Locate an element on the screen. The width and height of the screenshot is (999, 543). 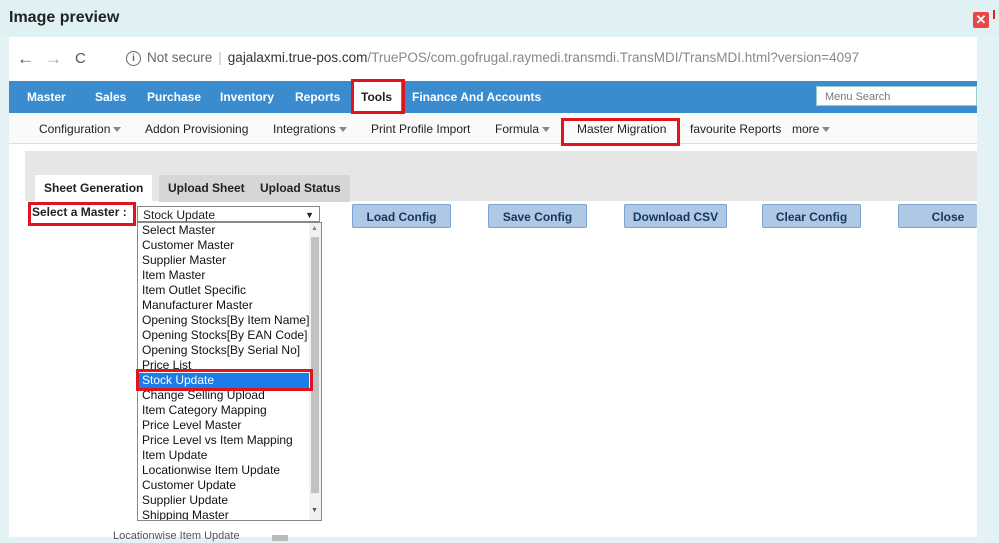
menu-purchase: Purchase is located at coordinates (174, 97).